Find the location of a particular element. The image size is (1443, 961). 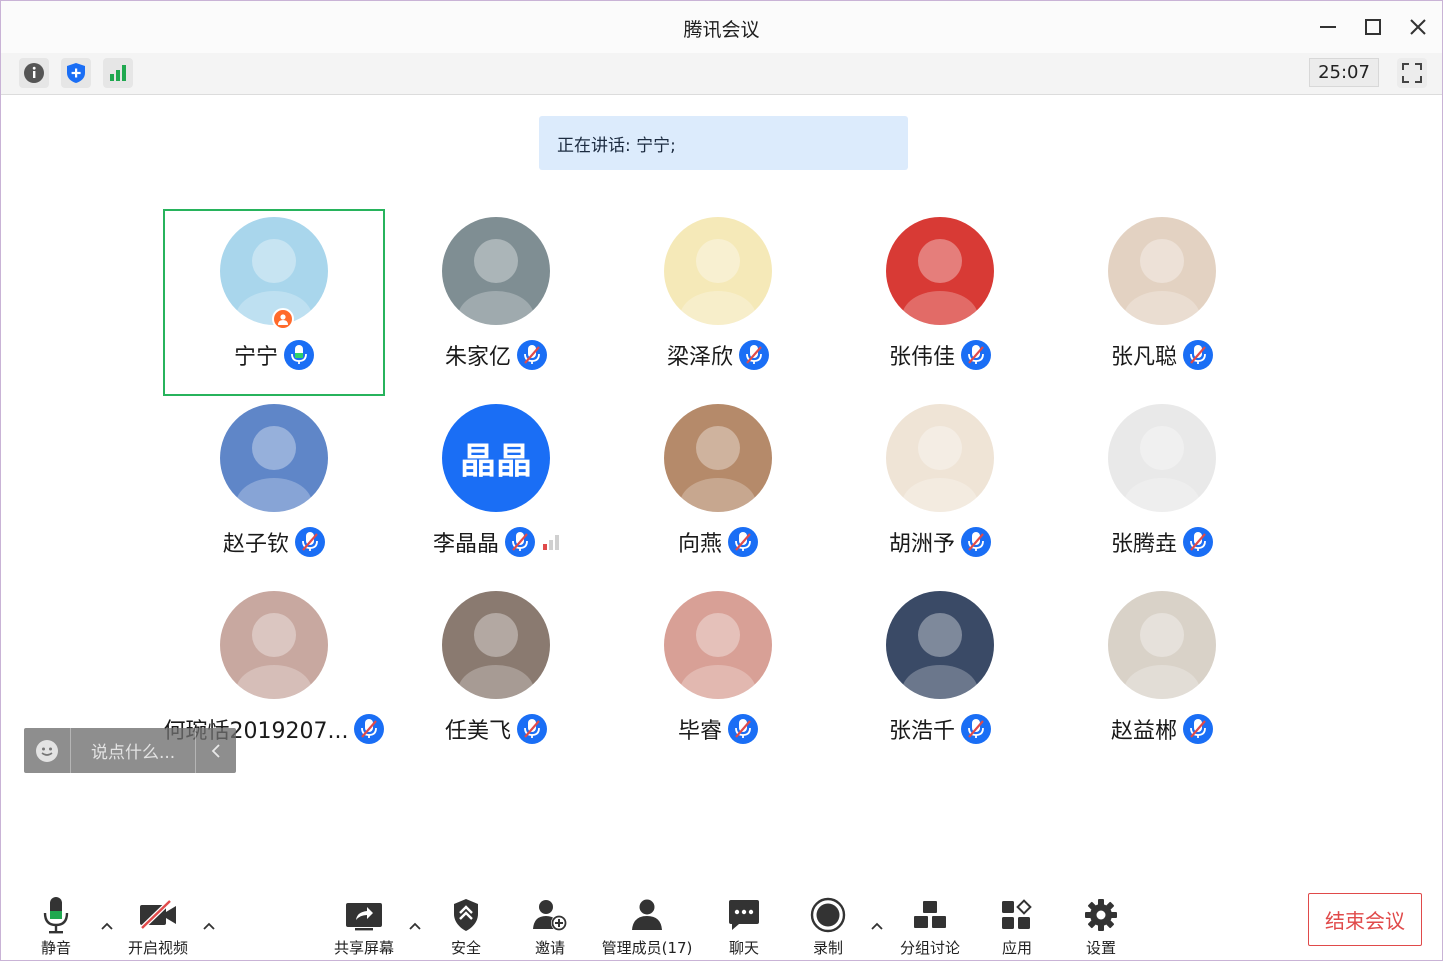

participant-name: 梁泽欣 is located at coordinates (699, 357).